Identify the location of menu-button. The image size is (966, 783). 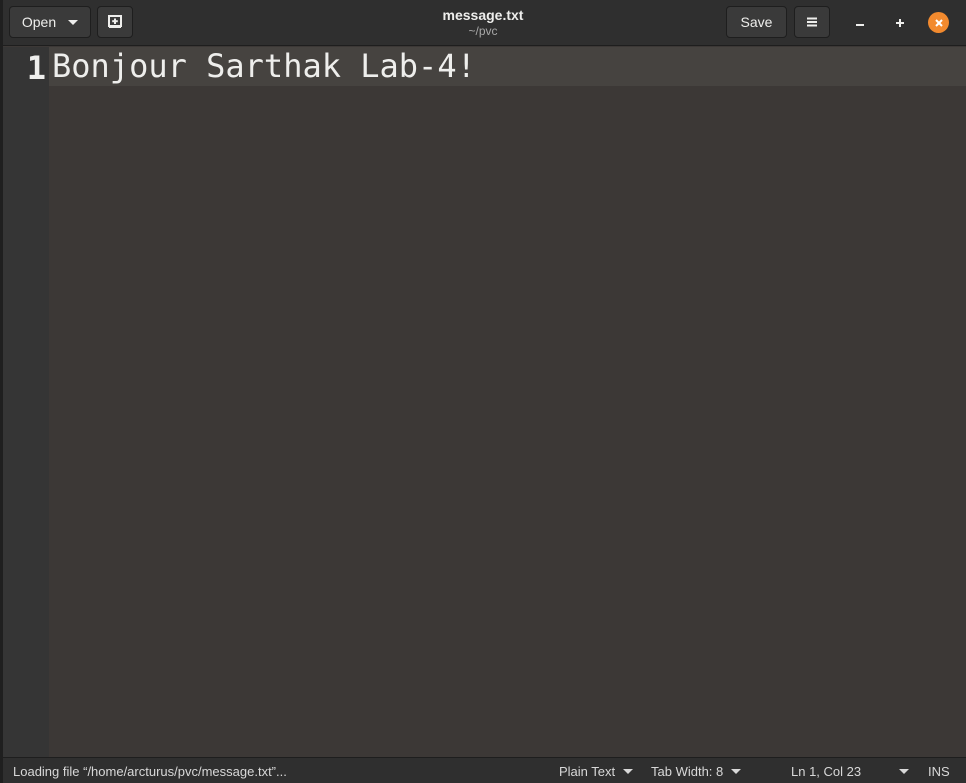
(812, 22).